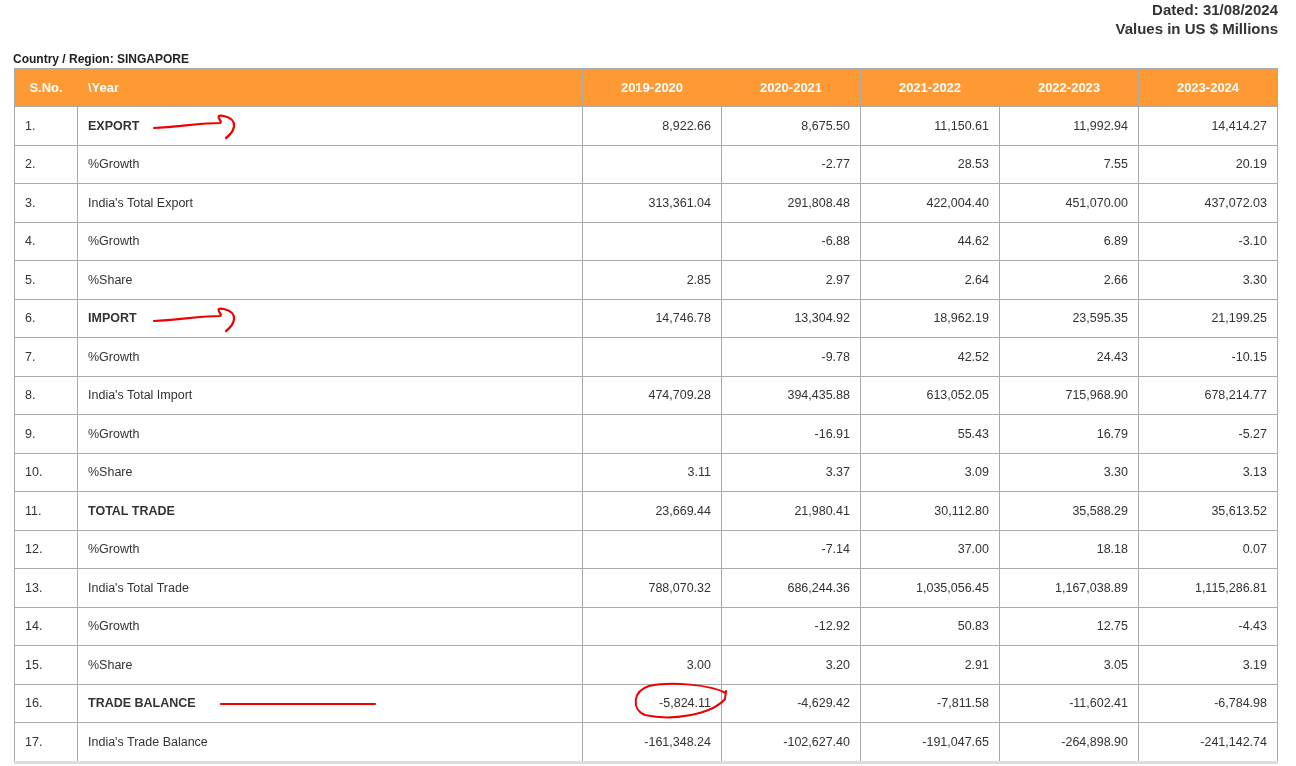  What do you see at coordinates (1208, 703) in the screenshot?
I see `value-cell: -6,784.98` at bounding box center [1208, 703].